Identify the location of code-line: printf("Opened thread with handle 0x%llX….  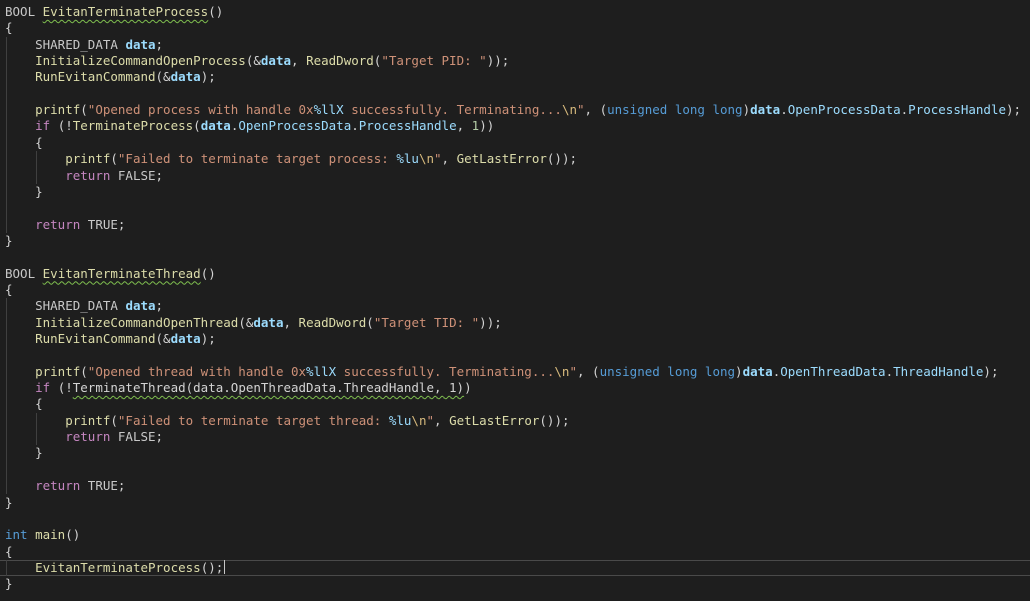
(515, 372).